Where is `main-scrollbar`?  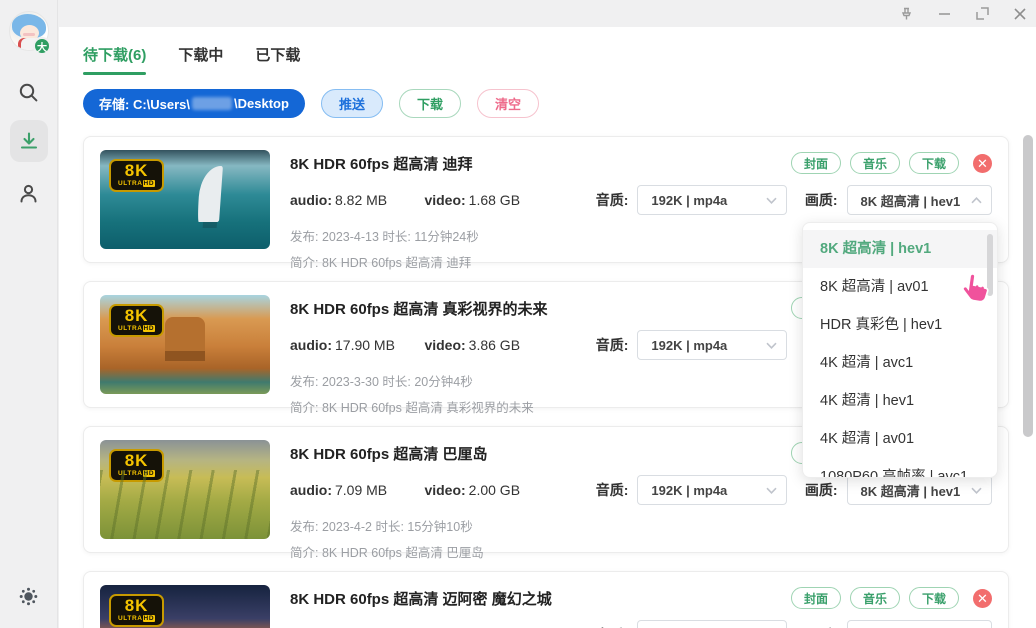 main-scrollbar is located at coordinates (1028, 327).